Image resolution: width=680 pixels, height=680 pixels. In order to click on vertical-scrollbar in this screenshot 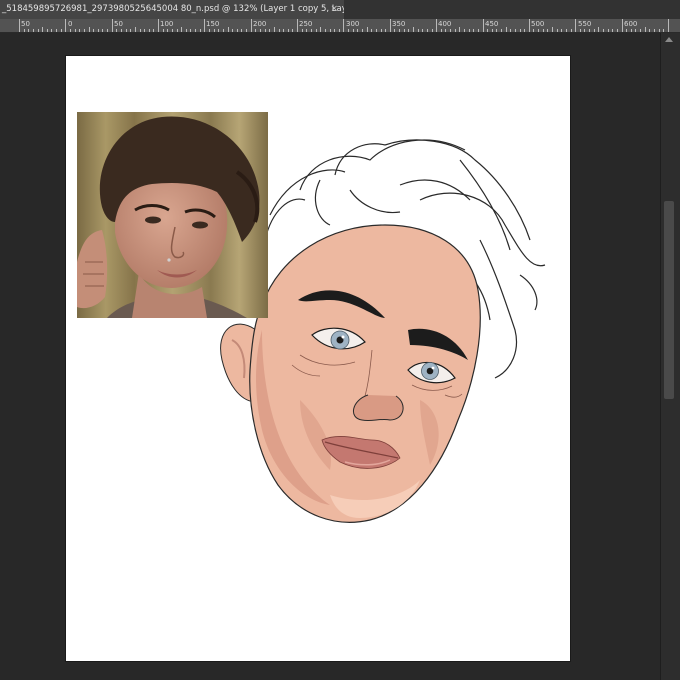, I will do `click(670, 356)`.